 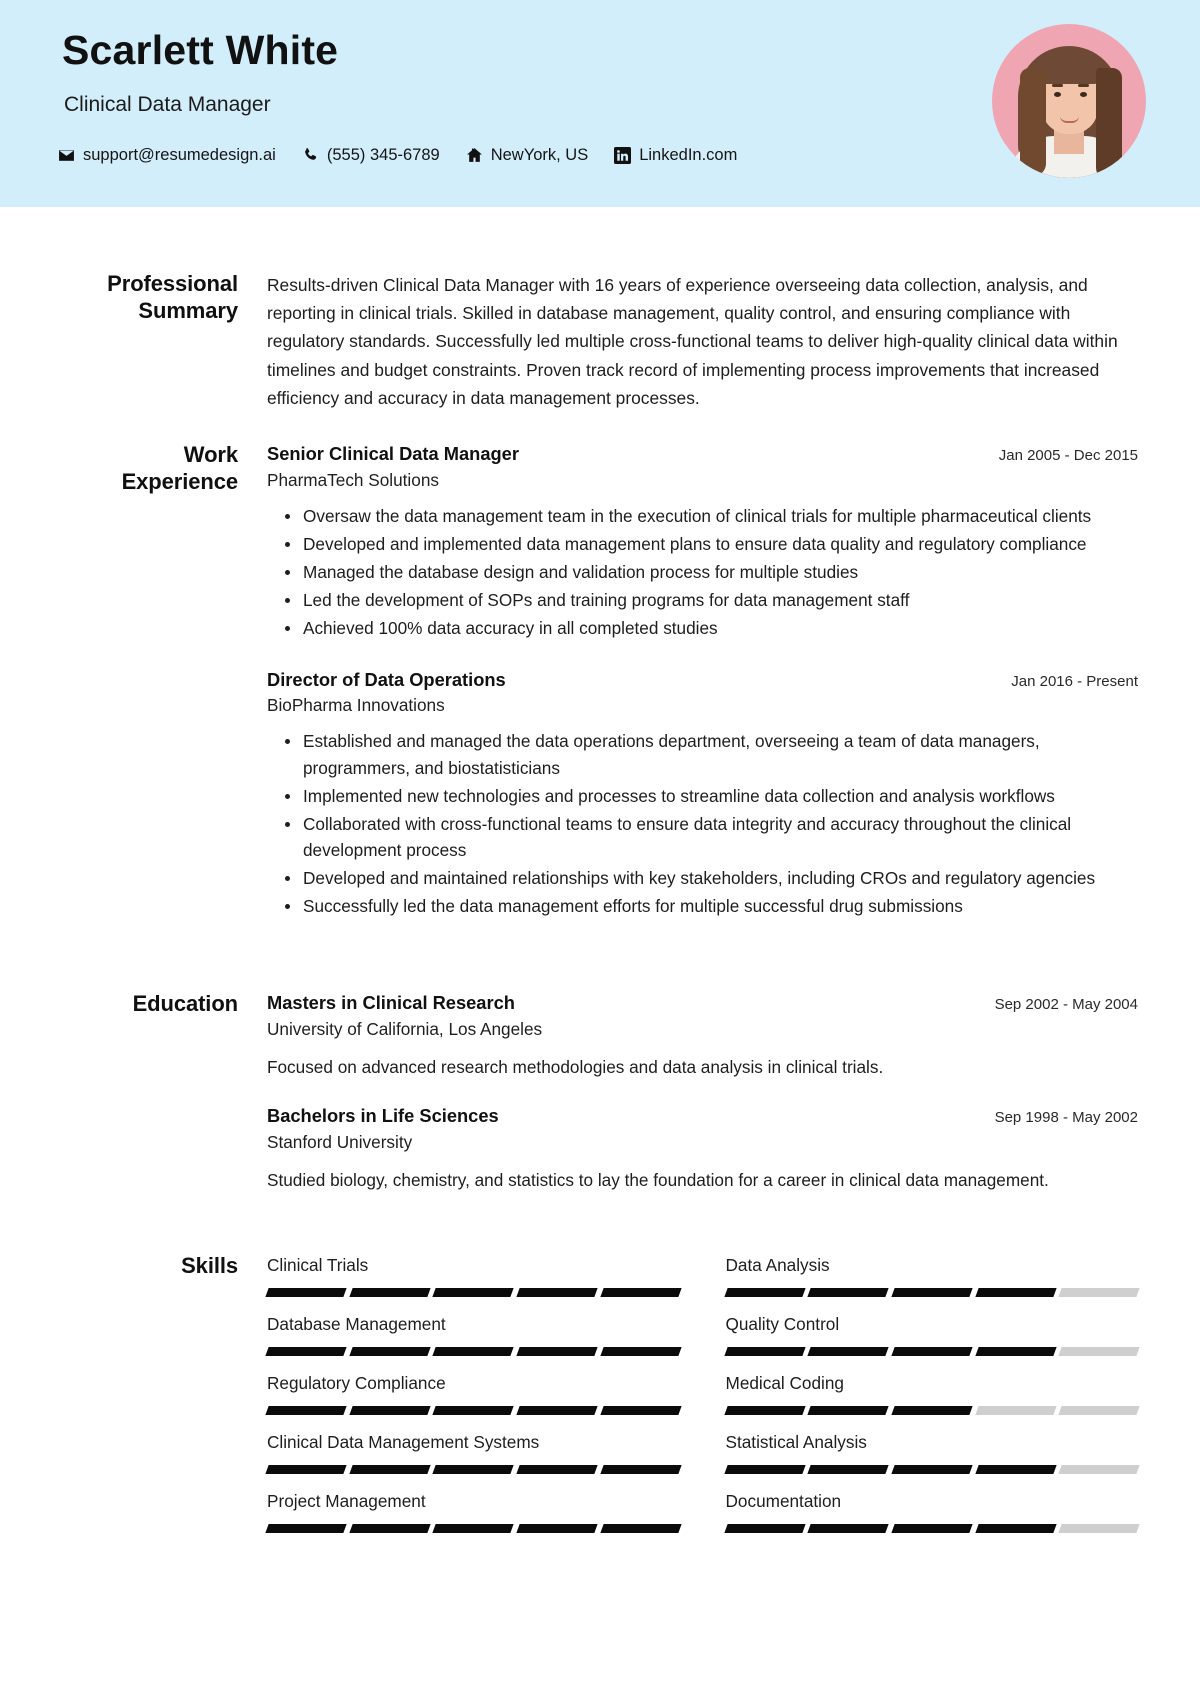 What do you see at coordinates (172, 297) in the screenshot?
I see `section-label-summary: Professional Summary` at bounding box center [172, 297].